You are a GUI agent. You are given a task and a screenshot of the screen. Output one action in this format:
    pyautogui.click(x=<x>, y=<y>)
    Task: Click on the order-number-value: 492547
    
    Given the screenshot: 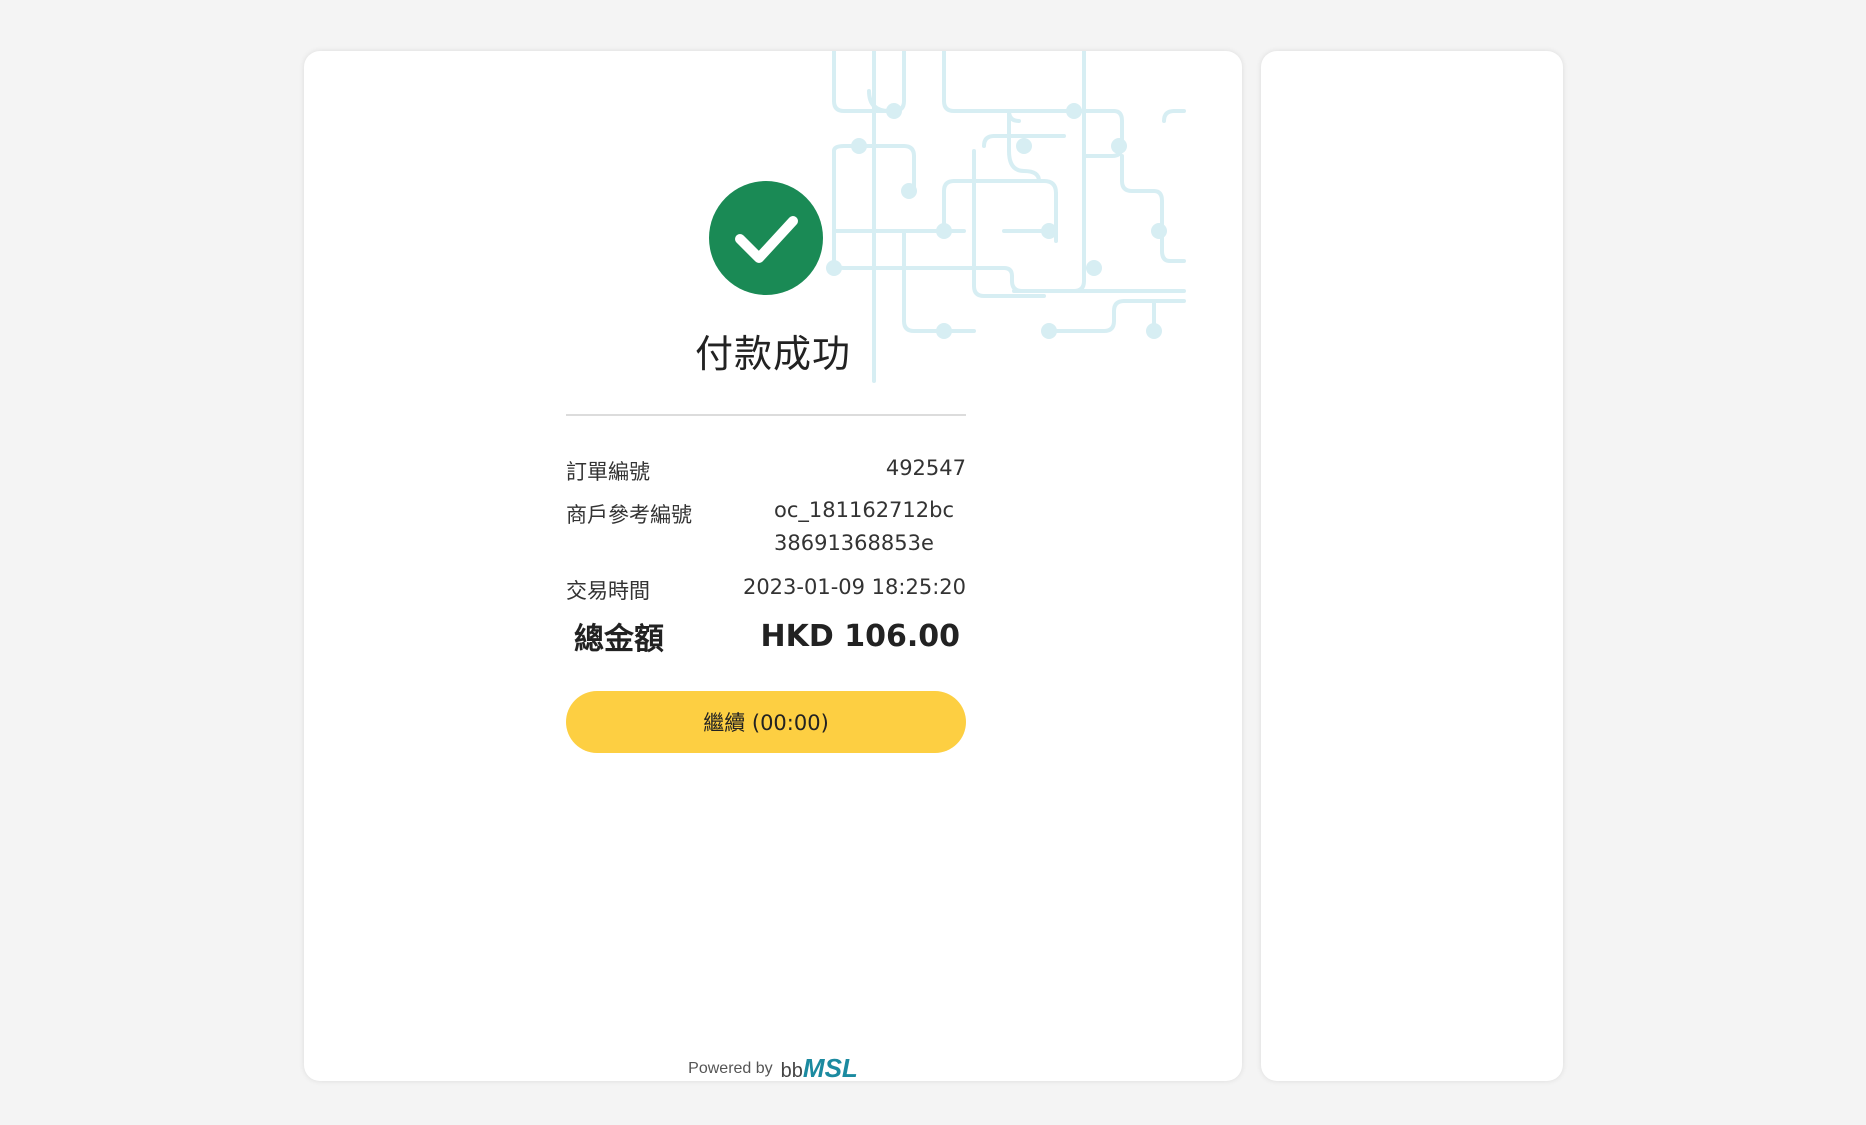 What is the action you would take?
    pyautogui.click(x=925, y=468)
    